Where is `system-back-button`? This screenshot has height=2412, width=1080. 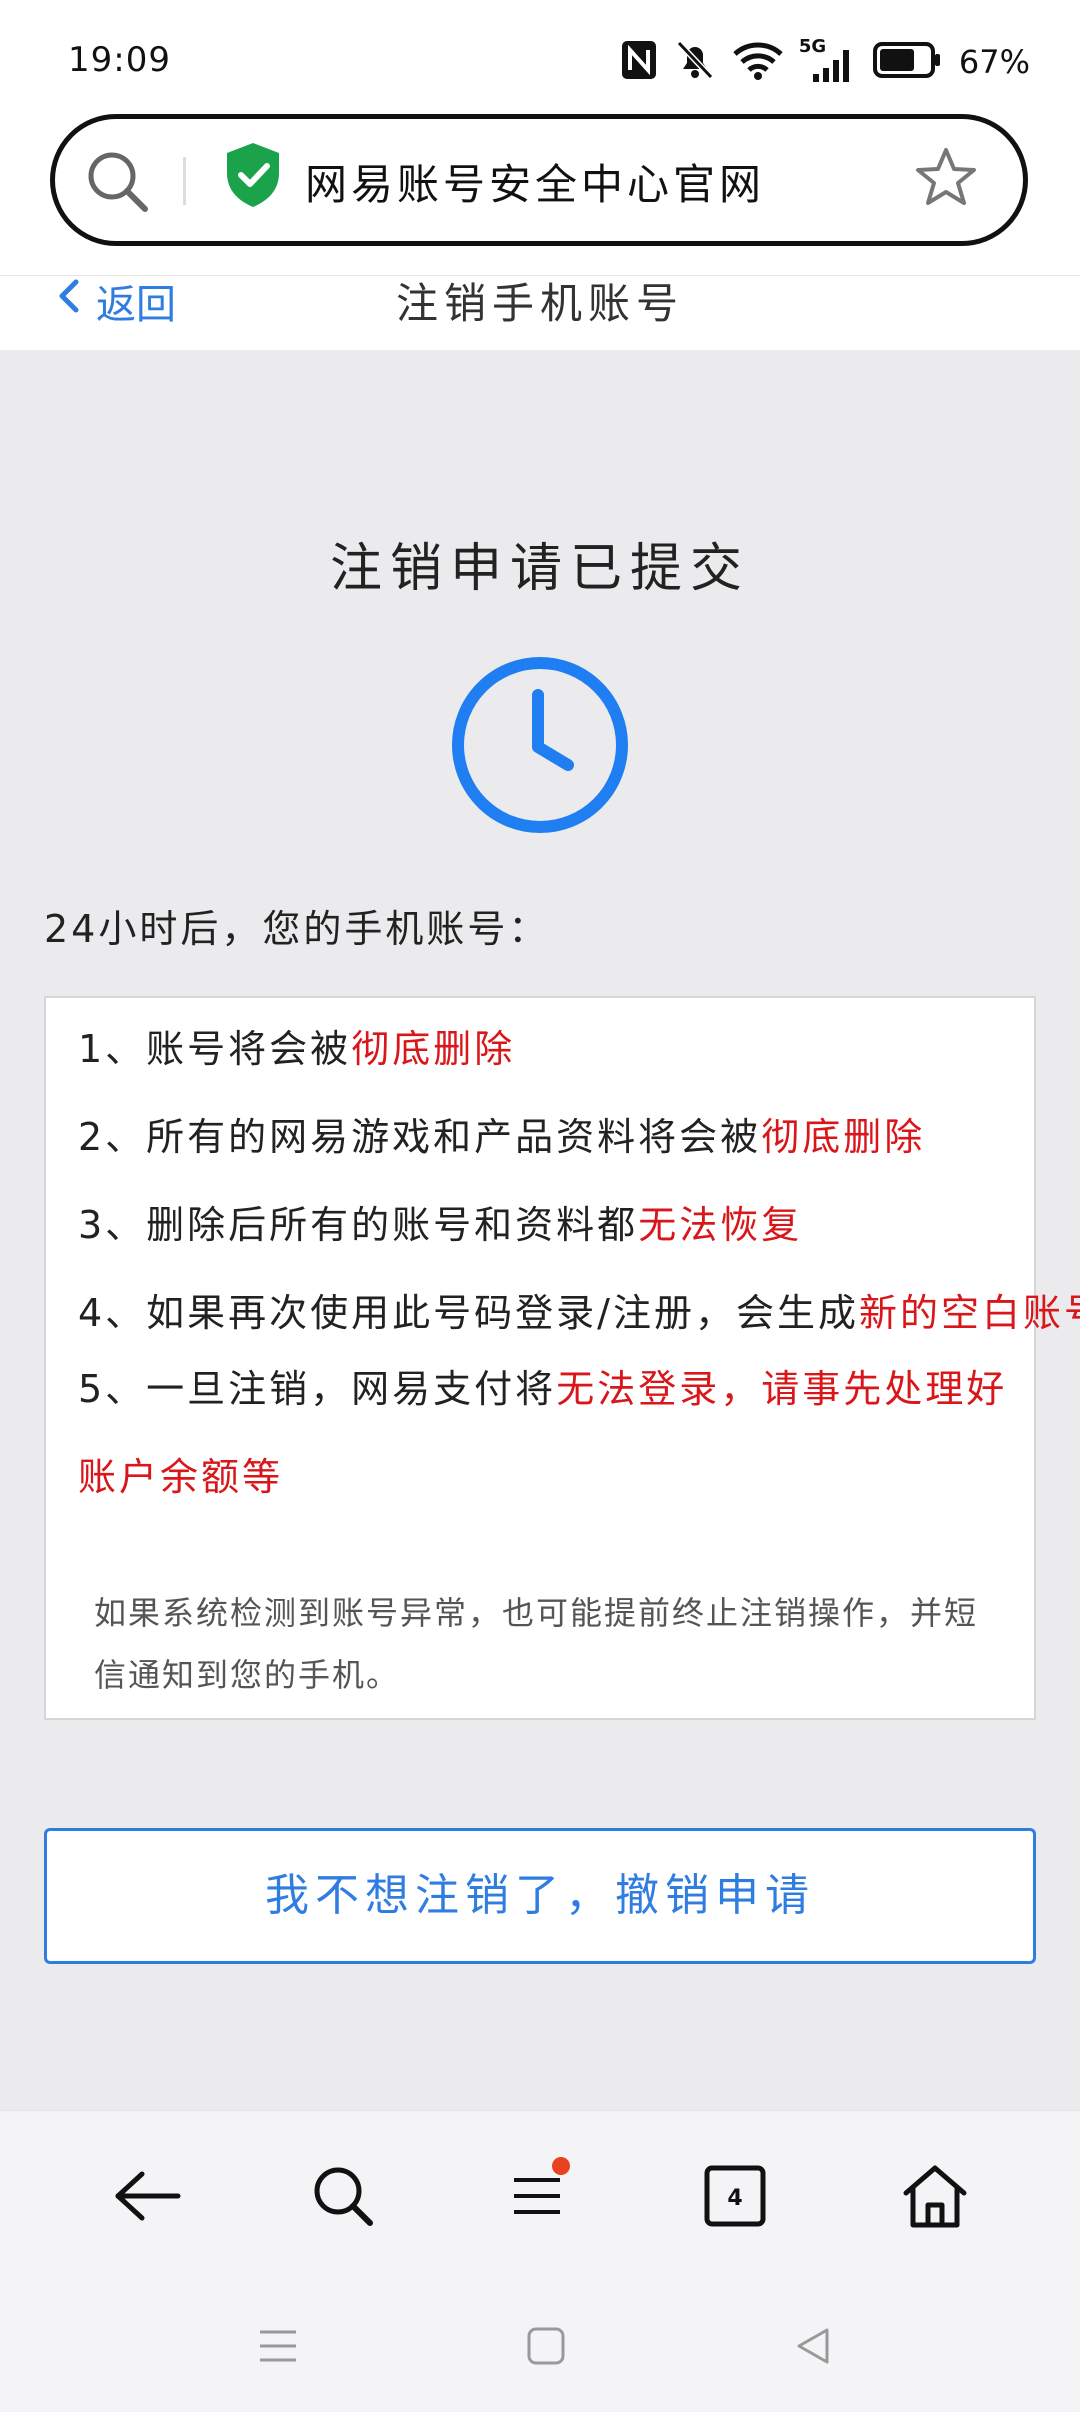 system-back-button is located at coordinates (813, 2348).